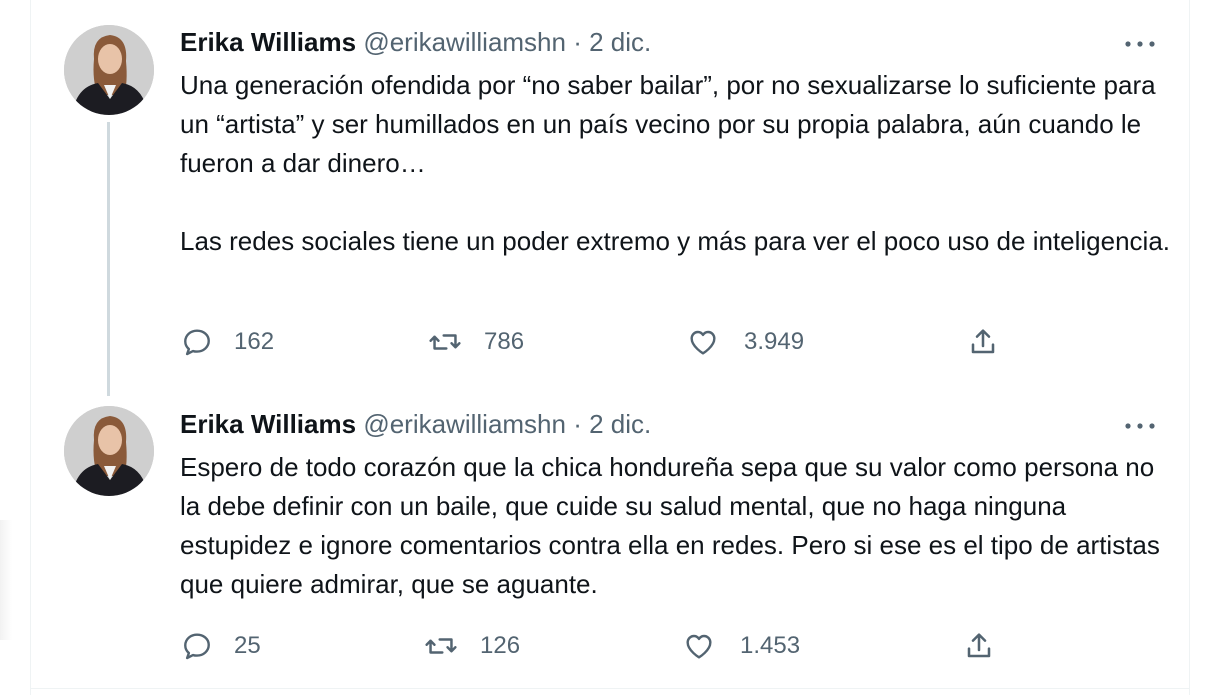  Describe the element at coordinates (504, 341) in the screenshot. I see `retweet-count: 786` at that location.